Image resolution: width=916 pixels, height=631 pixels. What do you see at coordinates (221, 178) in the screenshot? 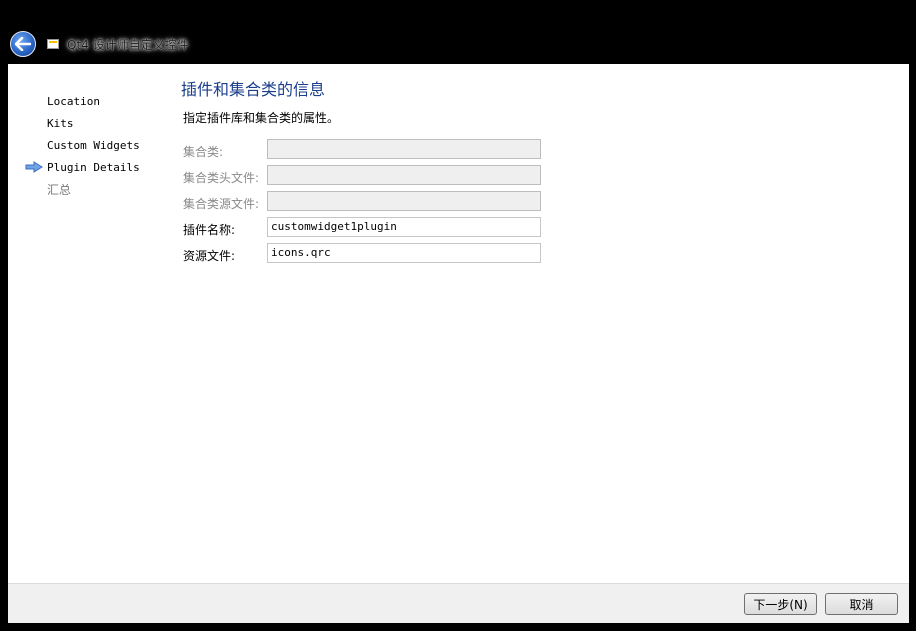
I see `collection-header-label: 集合类头文件:` at bounding box center [221, 178].